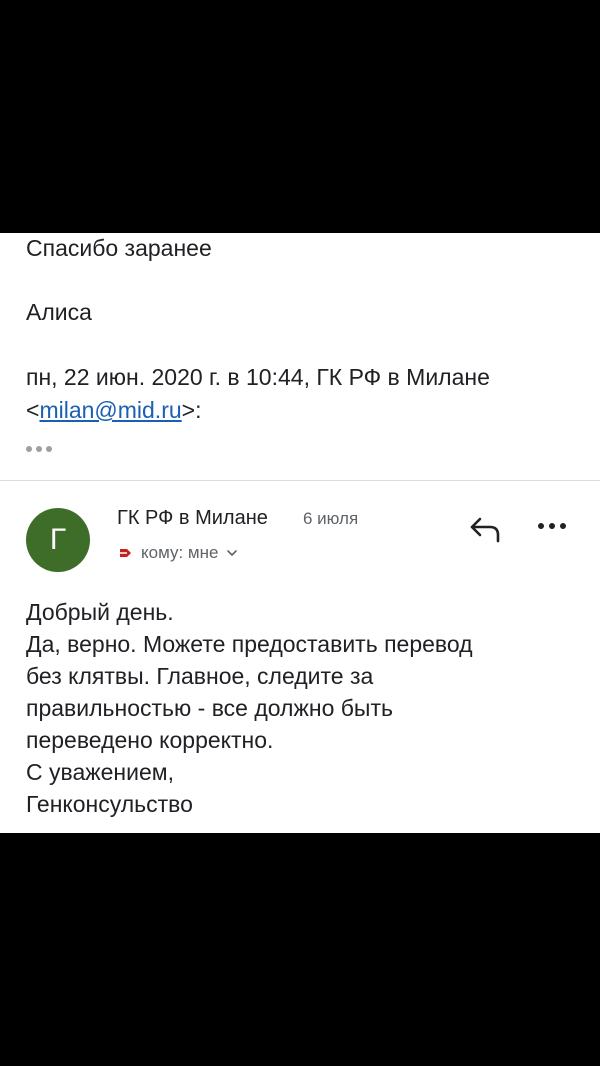 The image size is (600, 1066). What do you see at coordinates (100, 612) in the screenshot?
I see `message-body-line: Добрый день.` at bounding box center [100, 612].